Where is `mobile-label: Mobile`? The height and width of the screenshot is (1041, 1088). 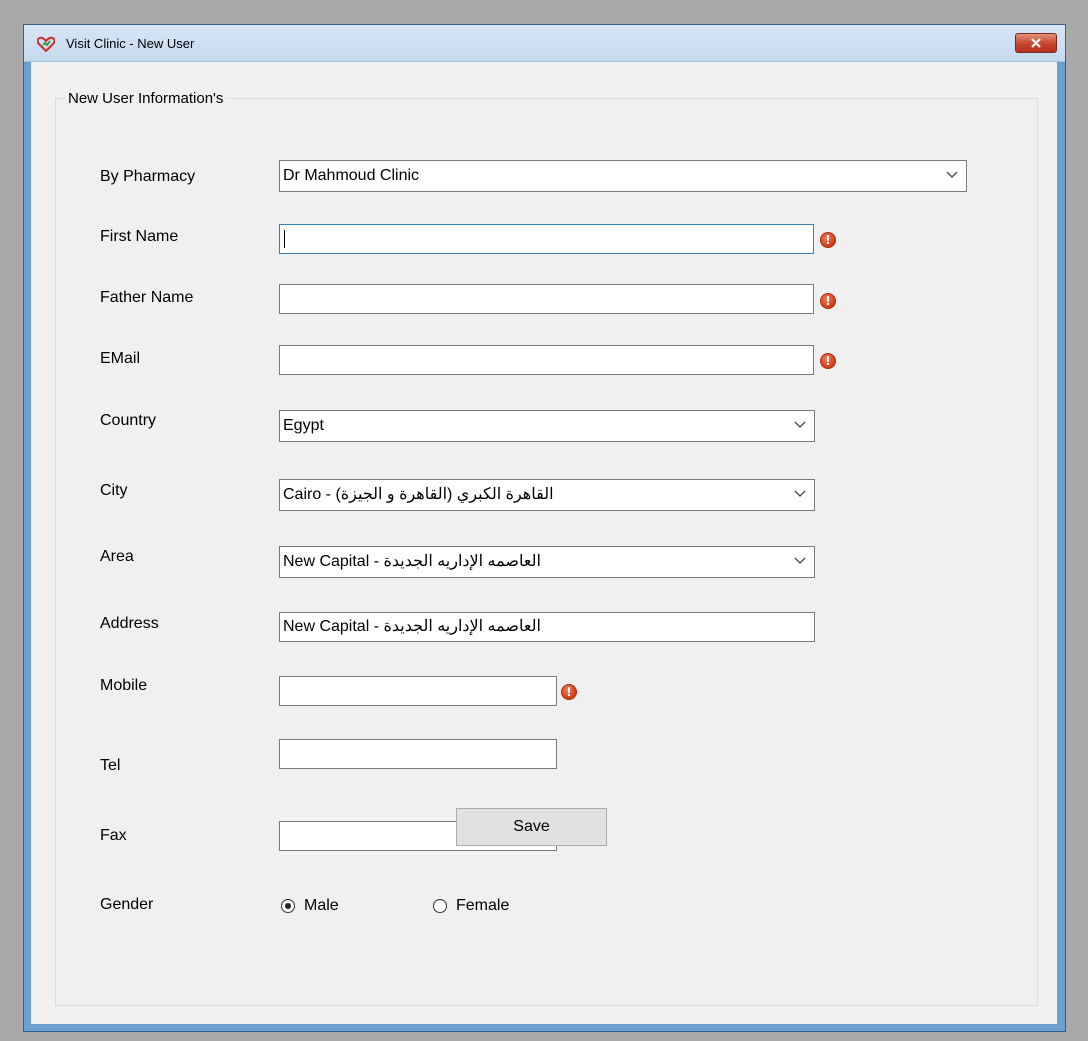 mobile-label: Mobile is located at coordinates (124, 685).